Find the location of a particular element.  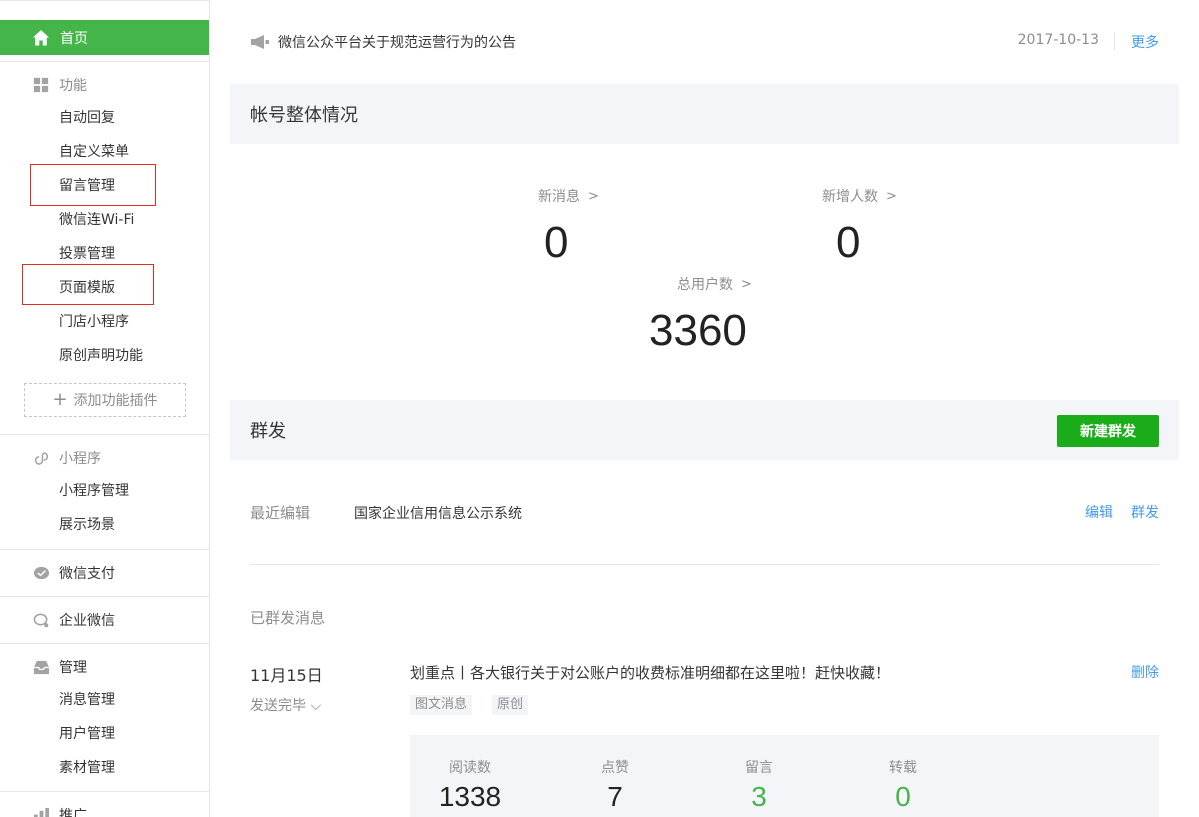

sidebar-section-miniprogram: 小程序 is located at coordinates (50, 458).